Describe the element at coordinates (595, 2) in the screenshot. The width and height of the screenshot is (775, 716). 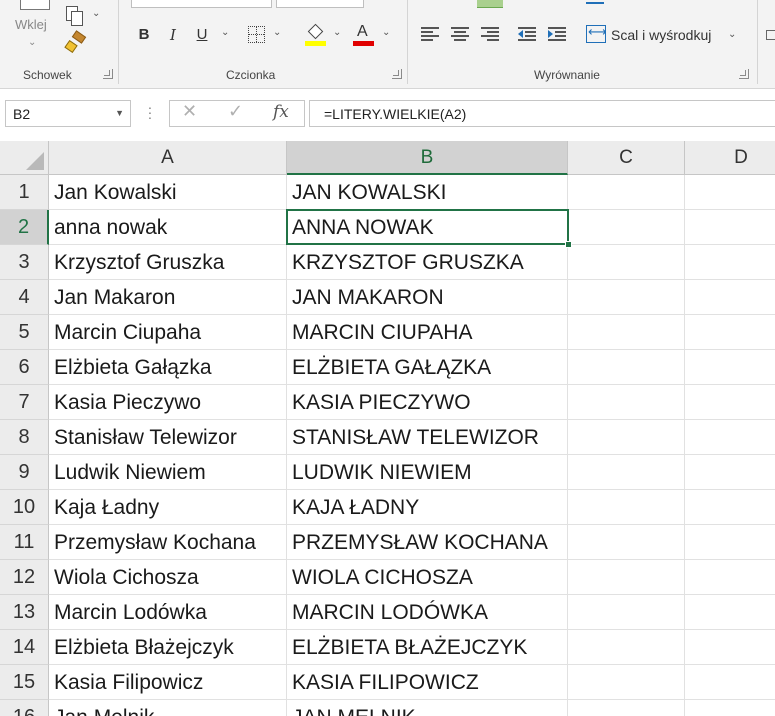
I see `wrap-text-icon` at that location.